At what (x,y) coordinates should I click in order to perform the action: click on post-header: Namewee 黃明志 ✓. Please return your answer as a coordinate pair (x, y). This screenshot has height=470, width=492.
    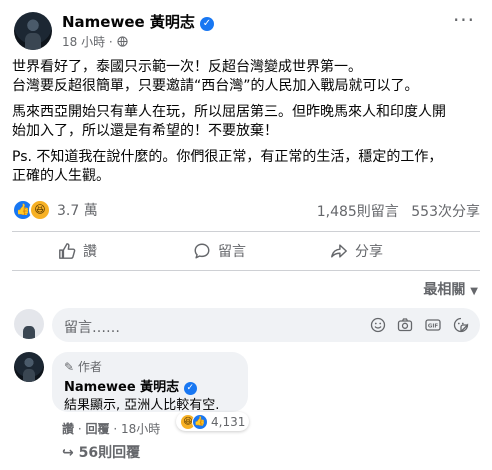
    Looking at the image, I should click on (138, 21).